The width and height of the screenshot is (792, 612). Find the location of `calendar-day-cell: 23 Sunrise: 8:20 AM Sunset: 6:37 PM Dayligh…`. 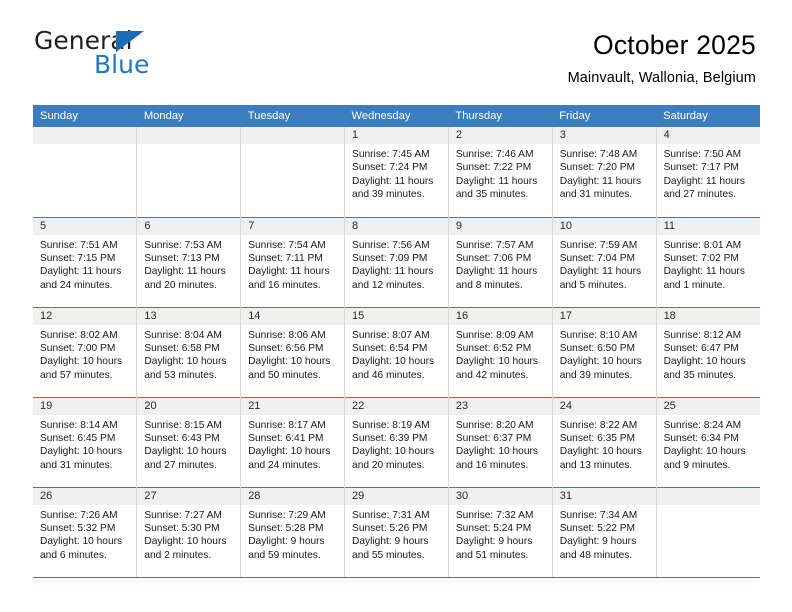

calendar-day-cell: 23 Sunrise: 8:20 AM Sunset: 6:37 PM Dayligh… is located at coordinates (500, 441).